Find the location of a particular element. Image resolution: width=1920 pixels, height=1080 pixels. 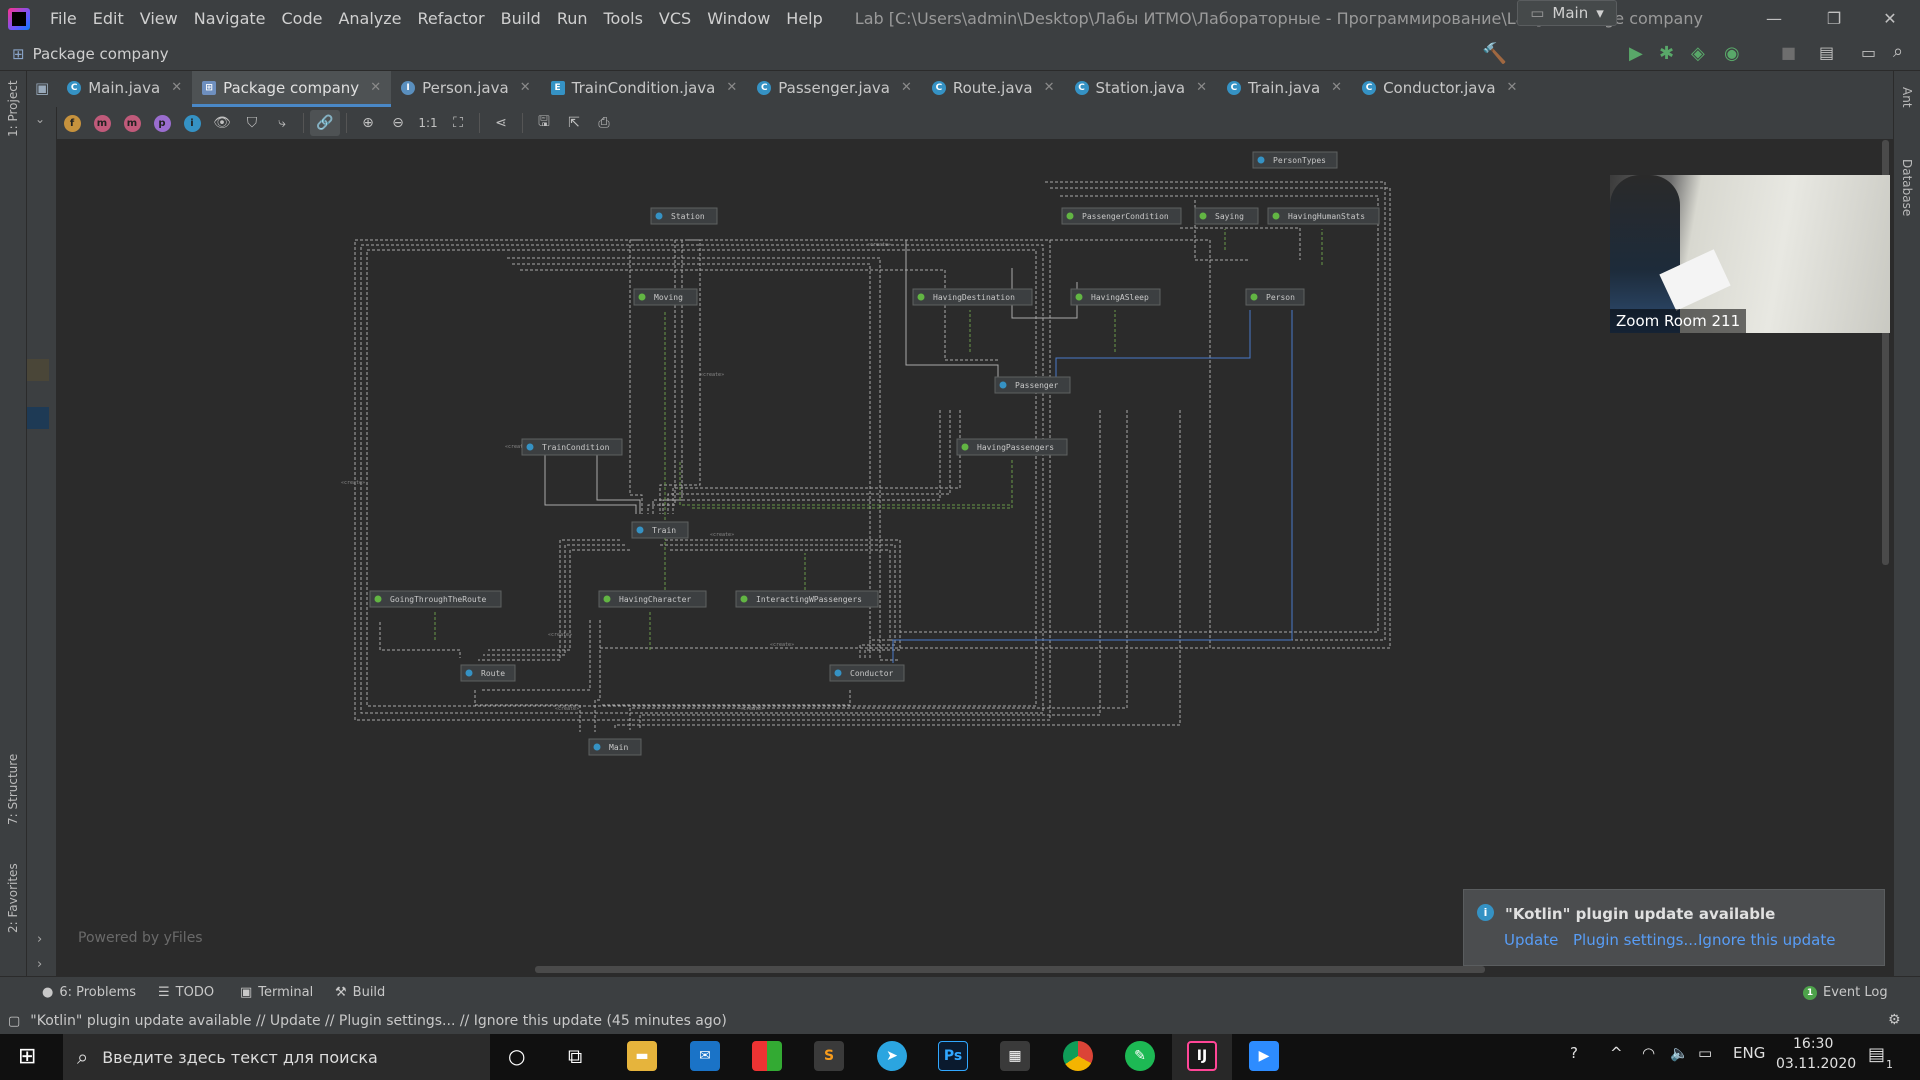

intellij-logo-icon is located at coordinates (19, 18).